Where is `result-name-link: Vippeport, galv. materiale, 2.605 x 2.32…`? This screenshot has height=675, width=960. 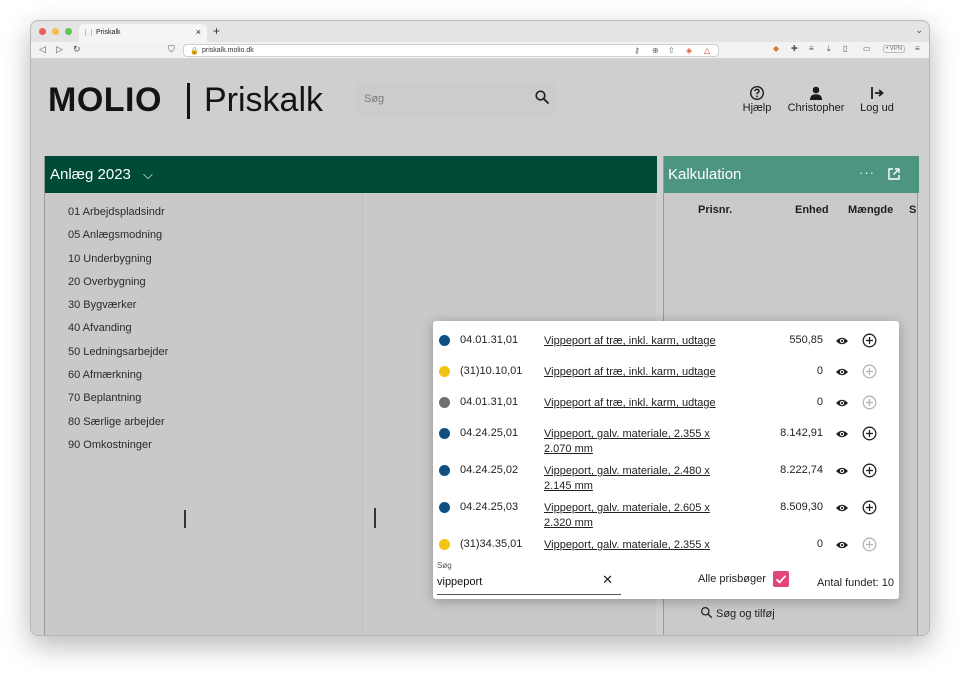 result-name-link: Vippeport, galv. materiale, 2.605 x 2.32… is located at coordinates (636, 516).